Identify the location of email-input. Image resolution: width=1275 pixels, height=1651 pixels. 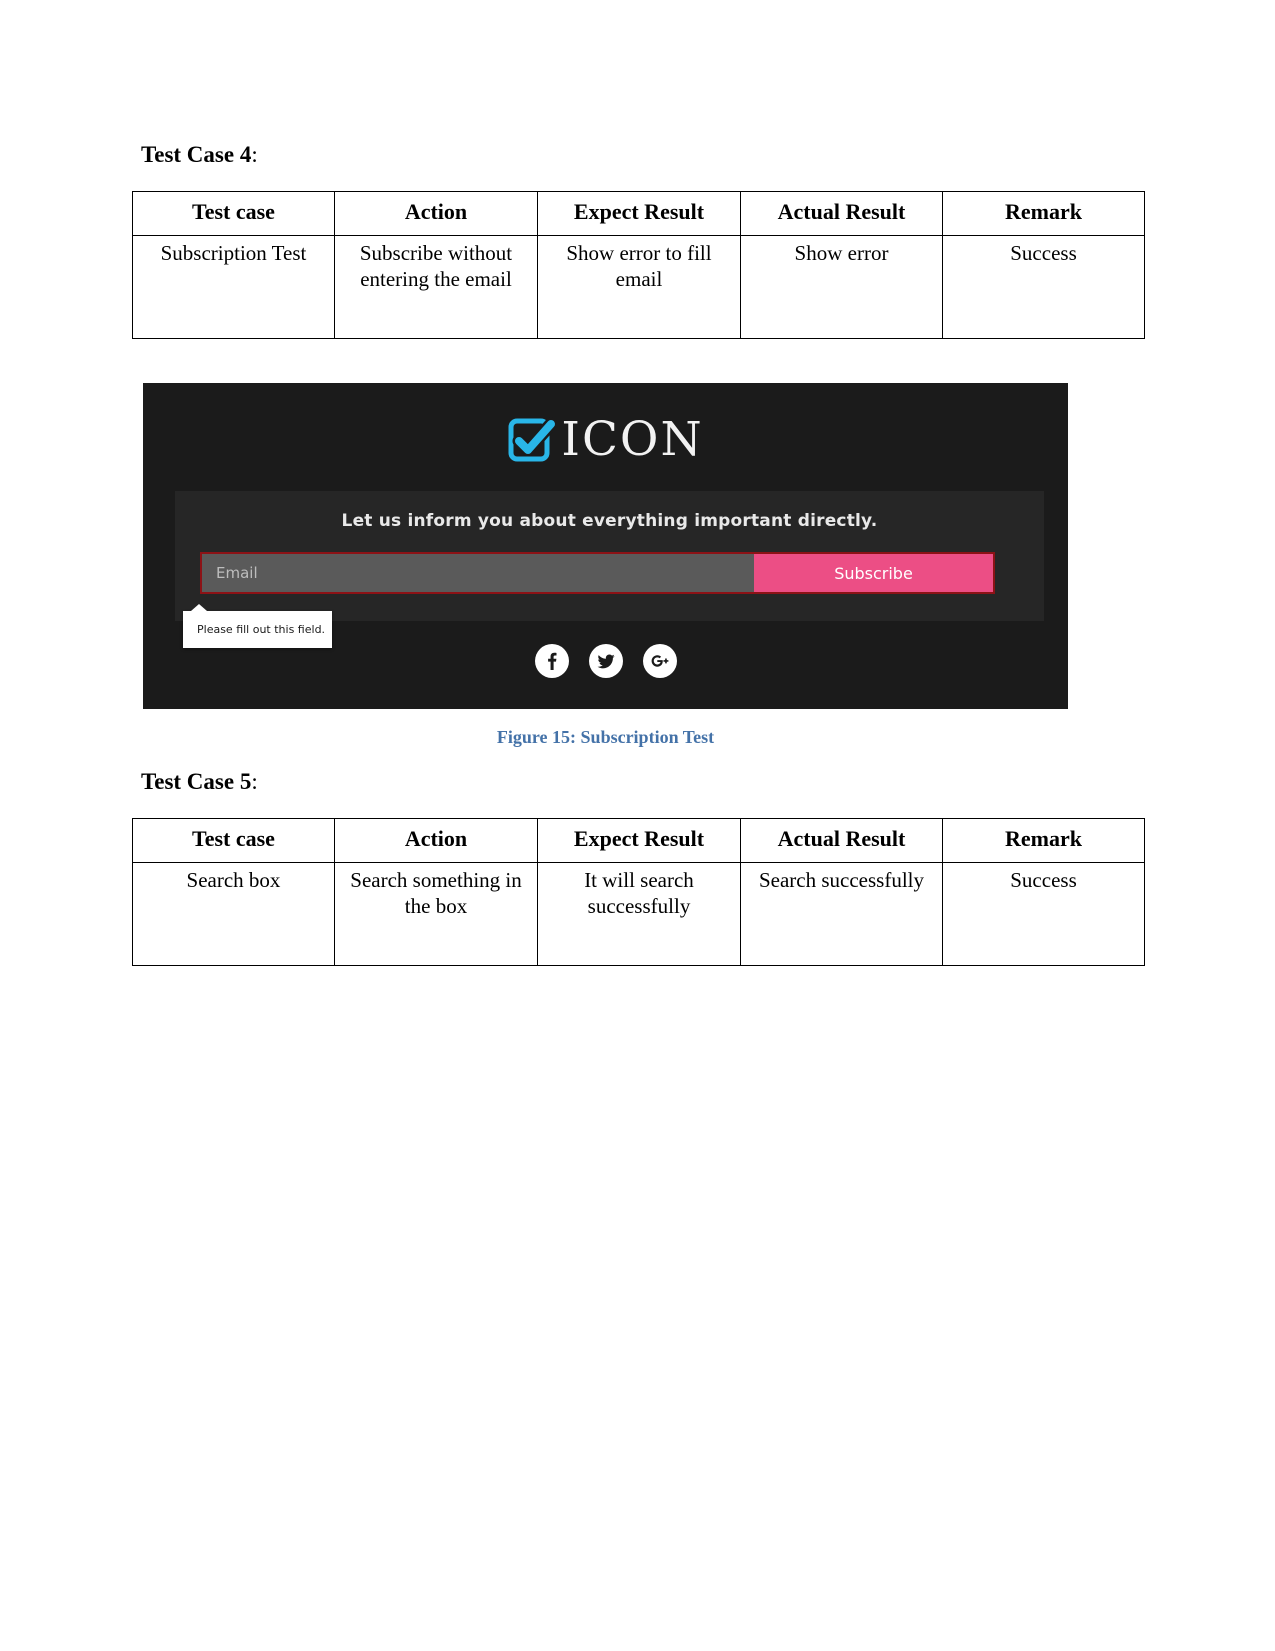
(478, 573).